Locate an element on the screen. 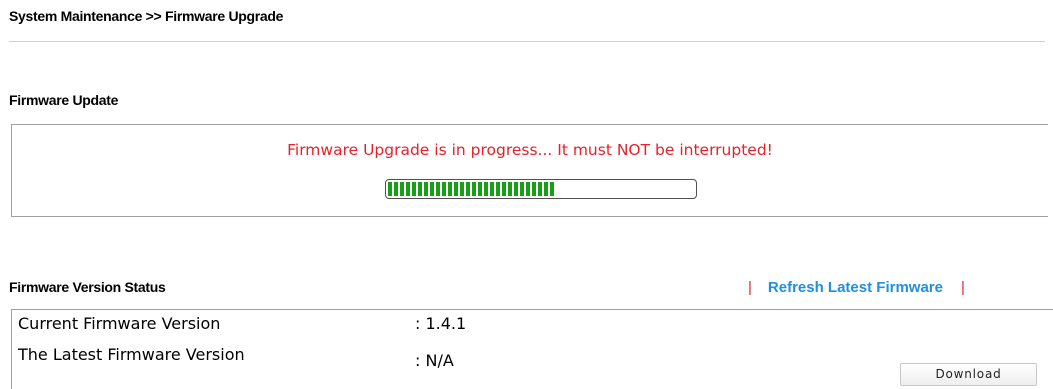  current-version-value: : 1.4.1 is located at coordinates (441, 323).